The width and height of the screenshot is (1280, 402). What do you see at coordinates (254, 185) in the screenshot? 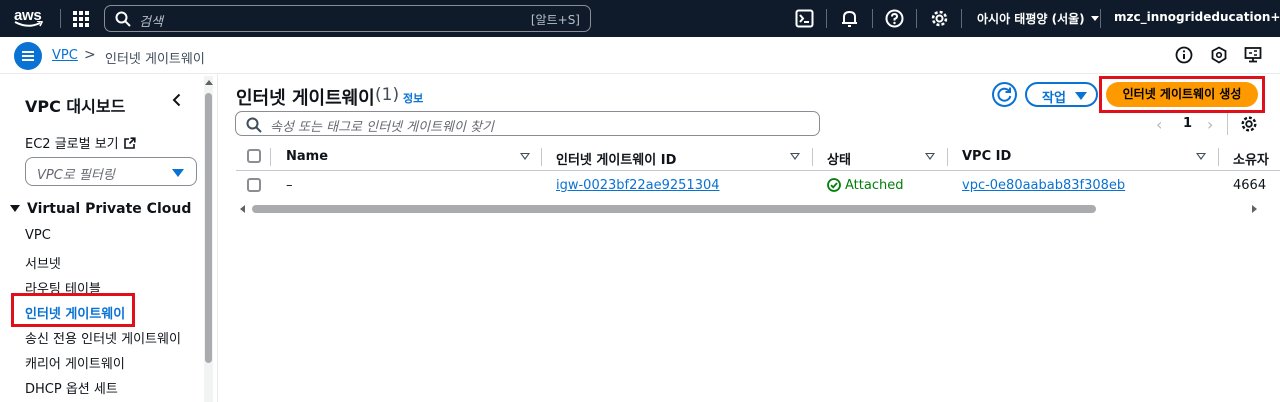
I see `row-checkbox` at bounding box center [254, 185].